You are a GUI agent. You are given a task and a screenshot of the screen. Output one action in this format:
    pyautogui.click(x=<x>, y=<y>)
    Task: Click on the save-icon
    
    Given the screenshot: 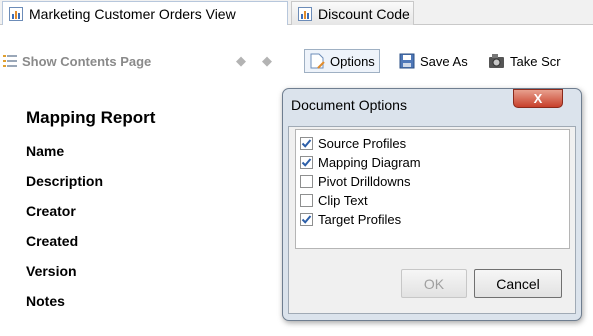 What is the action you would take?
    pyautogui.click(x=407, y=61)
    